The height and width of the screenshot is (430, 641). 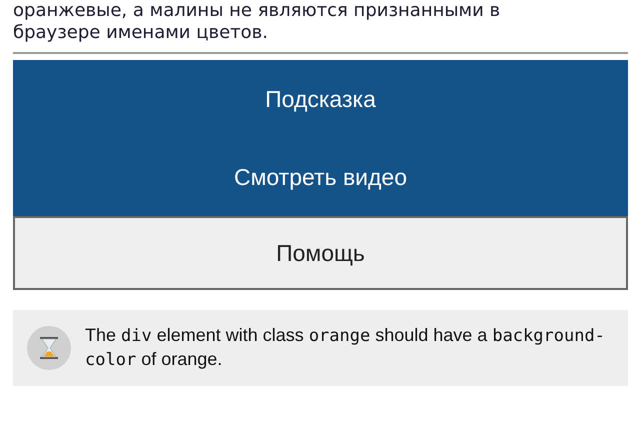 I want to click on hourglass-icon, so click(x=49, y=348).